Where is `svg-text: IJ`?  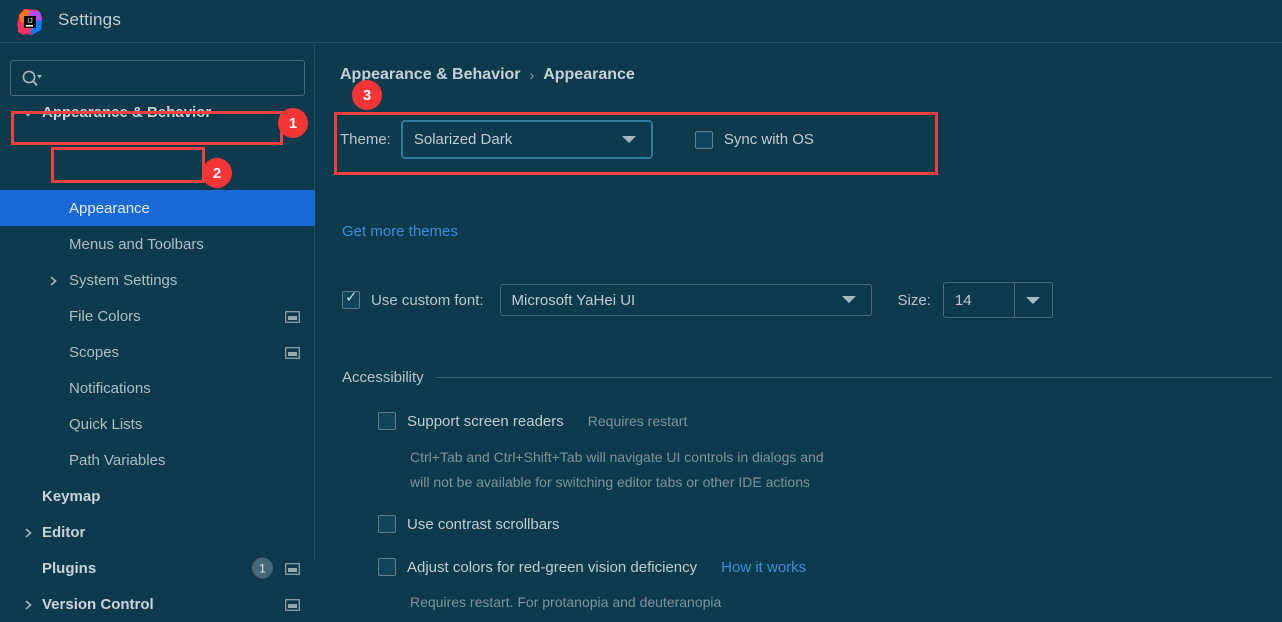
svg-text: IJ is located at coordinates (29, 21).